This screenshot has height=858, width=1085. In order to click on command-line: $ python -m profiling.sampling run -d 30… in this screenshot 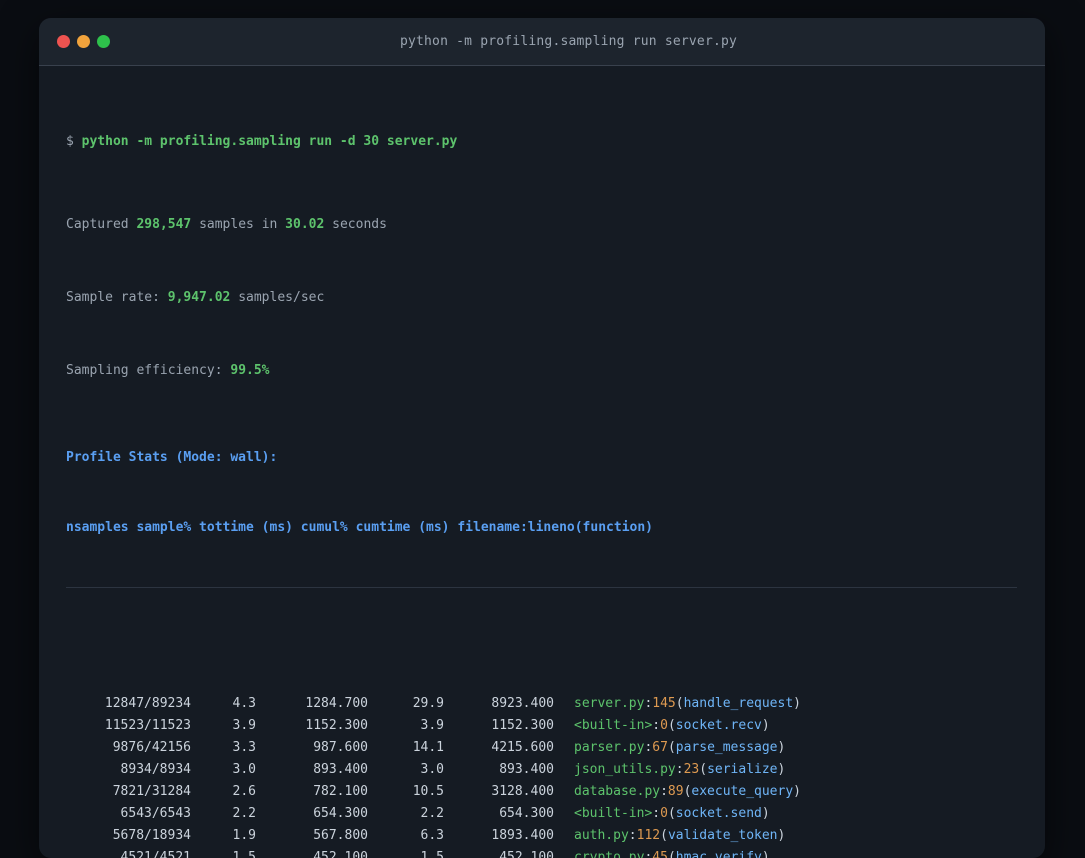, I will do `click(542, 141)`.